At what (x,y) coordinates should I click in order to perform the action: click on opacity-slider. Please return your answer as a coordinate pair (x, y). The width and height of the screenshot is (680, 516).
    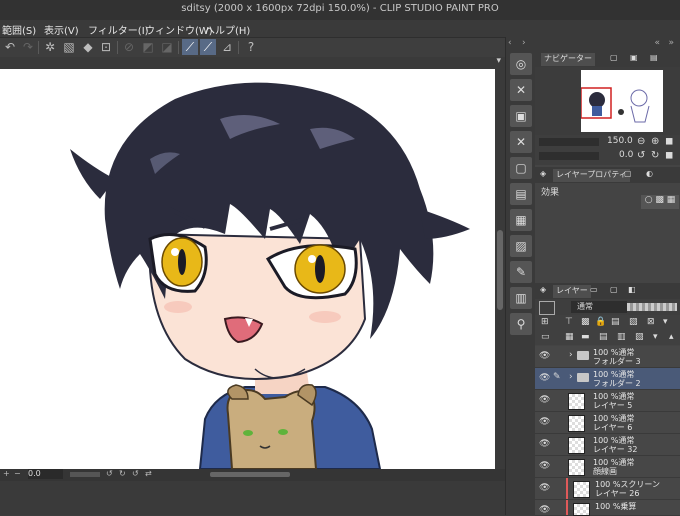
    Looking at the image, I should click on (652, 307).